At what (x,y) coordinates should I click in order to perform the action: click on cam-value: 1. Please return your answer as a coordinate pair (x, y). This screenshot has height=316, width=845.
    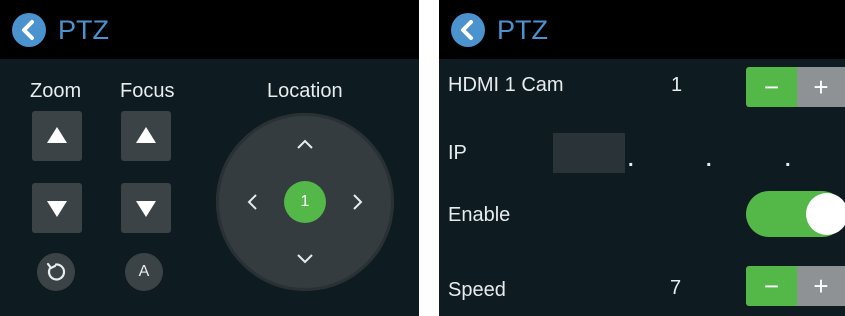
    Looking at the image, I should click on (677, 85).